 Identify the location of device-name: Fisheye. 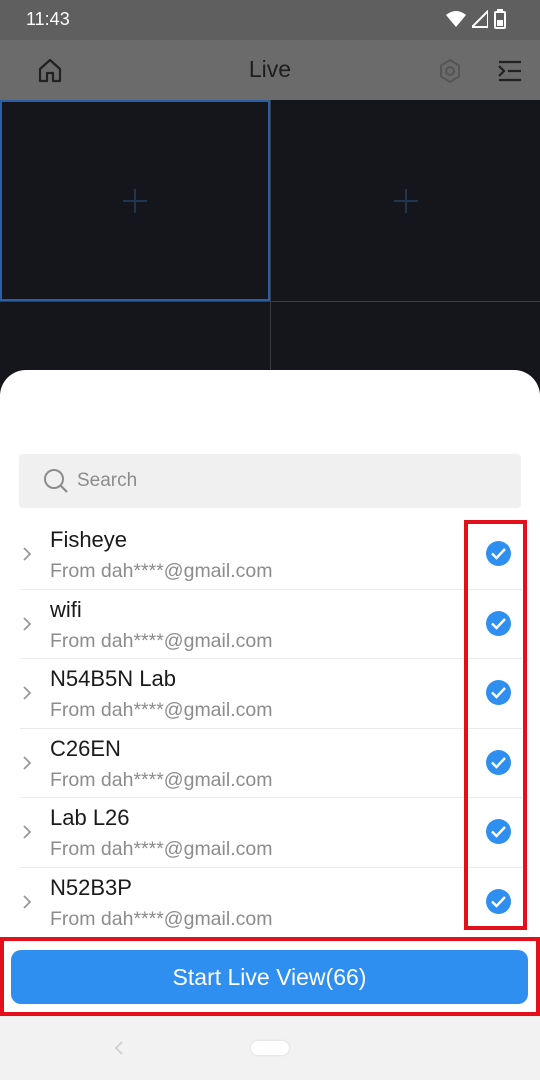
(89, 539).